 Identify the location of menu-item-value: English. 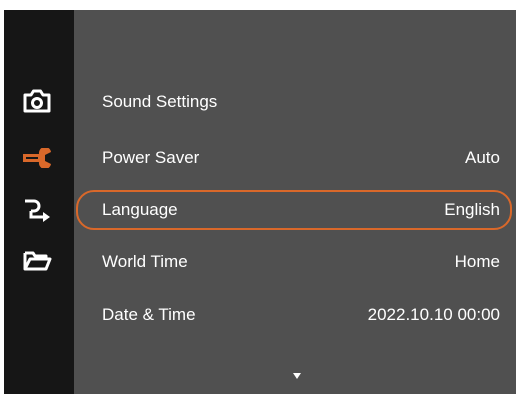
(472, 209).